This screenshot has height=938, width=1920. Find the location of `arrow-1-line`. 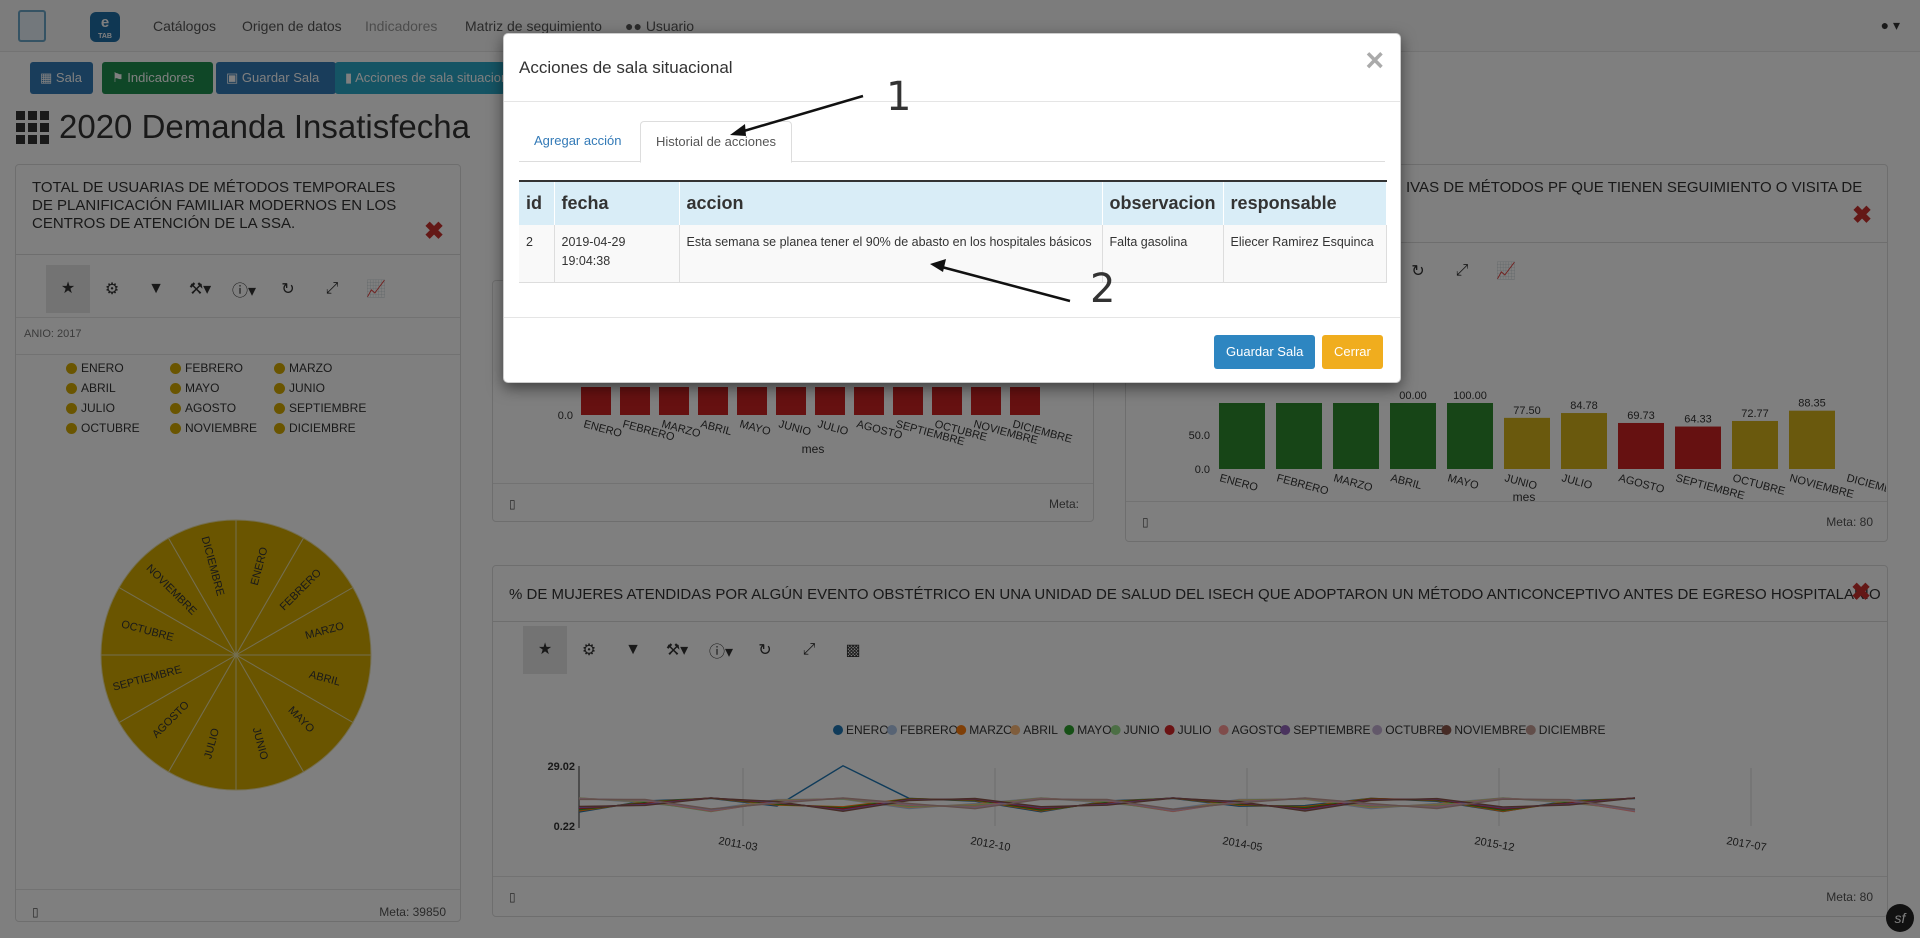

arrow-1-line is located at coordinates (800, 114).